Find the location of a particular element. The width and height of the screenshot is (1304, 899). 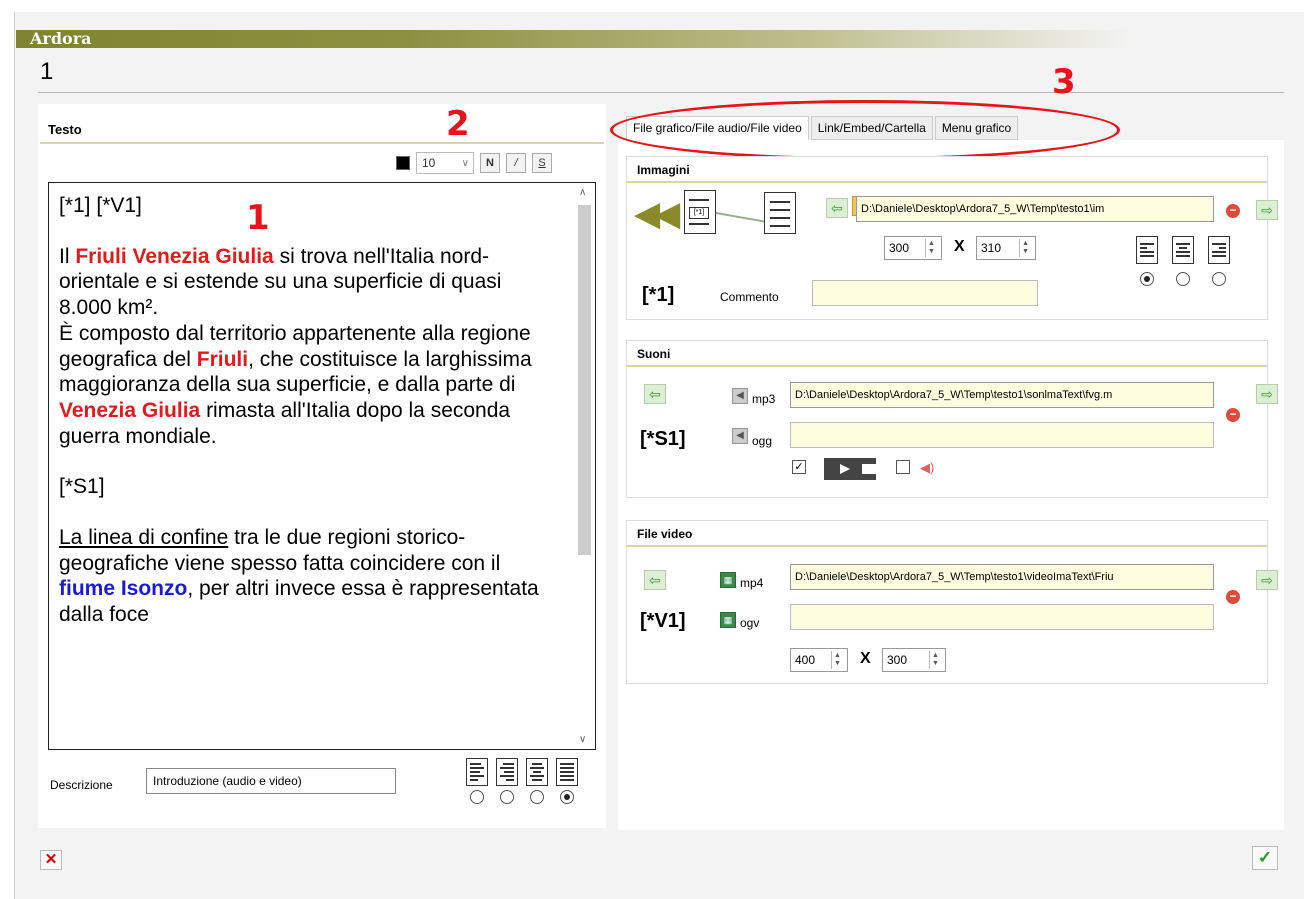

video-group: File video is located at coordinates (947, 602).